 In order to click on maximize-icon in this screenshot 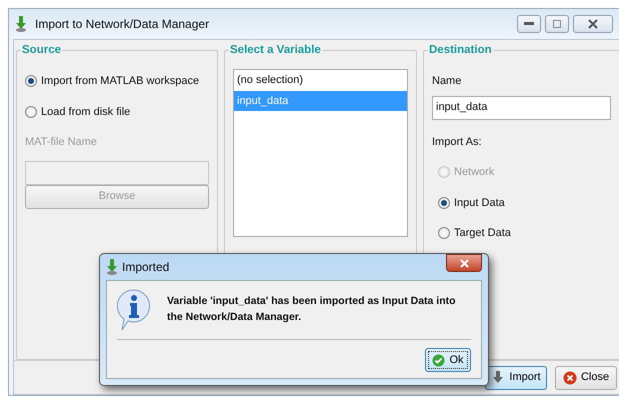, I will do `click(557, 24)`.